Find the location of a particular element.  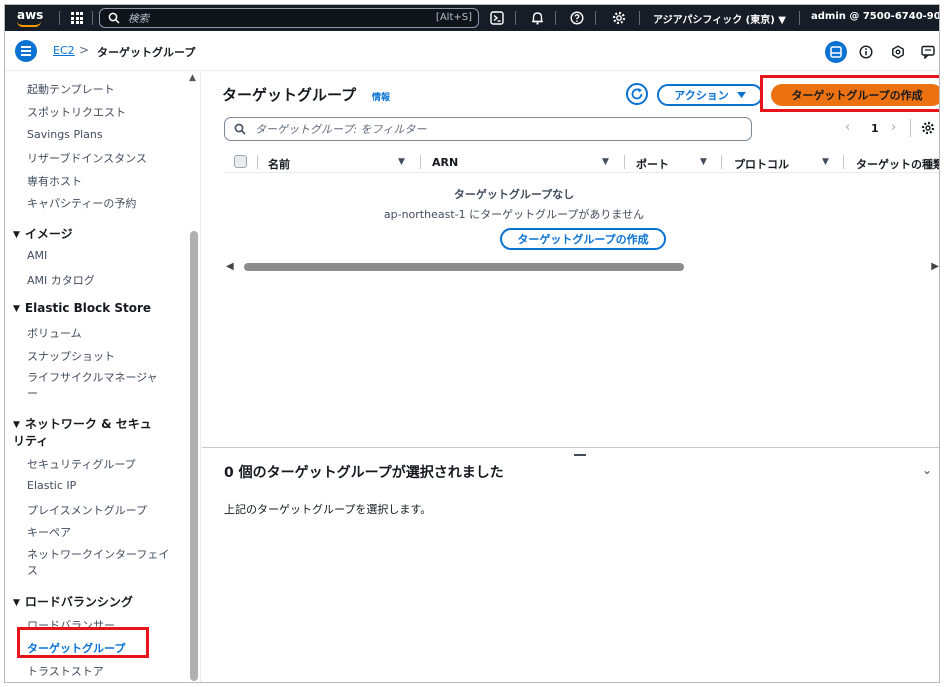

scroll-right-arrow-icon: ▶ is located at coordinates (935, 266).